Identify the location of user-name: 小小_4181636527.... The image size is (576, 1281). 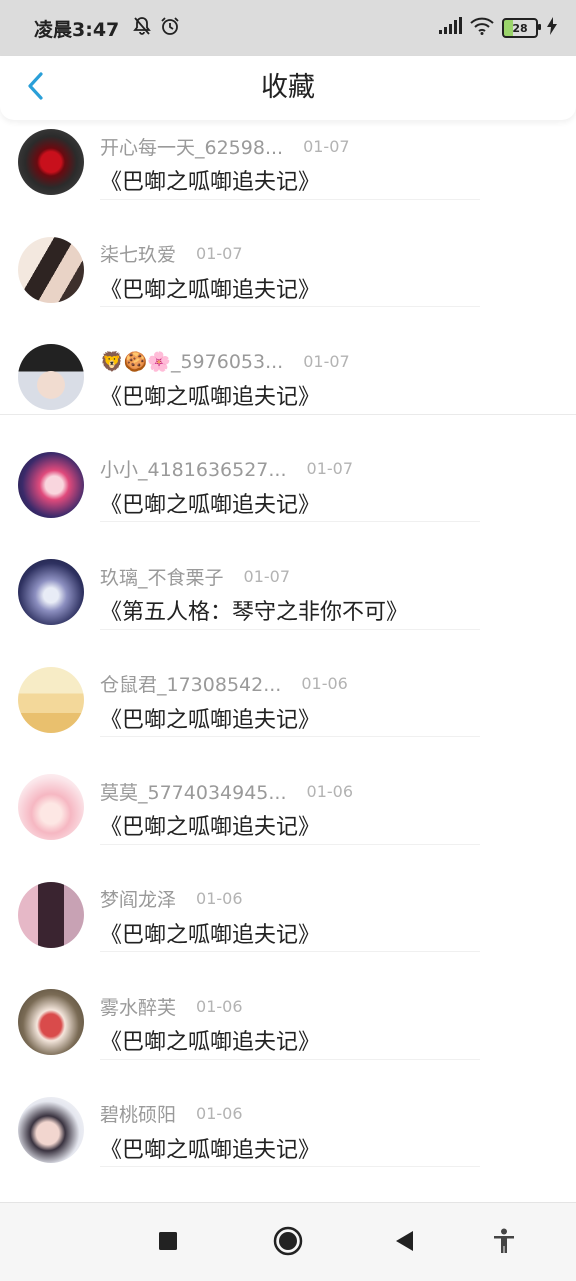
(193, 468).